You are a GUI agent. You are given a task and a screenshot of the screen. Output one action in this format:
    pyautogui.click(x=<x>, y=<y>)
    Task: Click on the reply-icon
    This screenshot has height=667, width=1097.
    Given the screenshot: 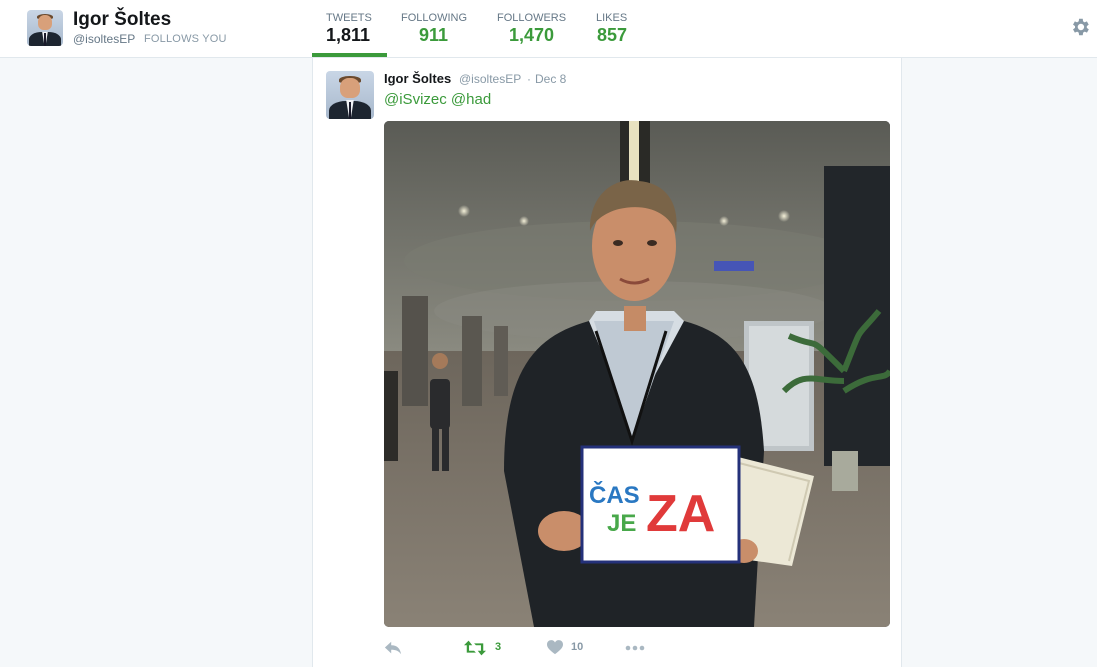 What is the action you would take?
    pyautogui.click(x=393, y=648)
    